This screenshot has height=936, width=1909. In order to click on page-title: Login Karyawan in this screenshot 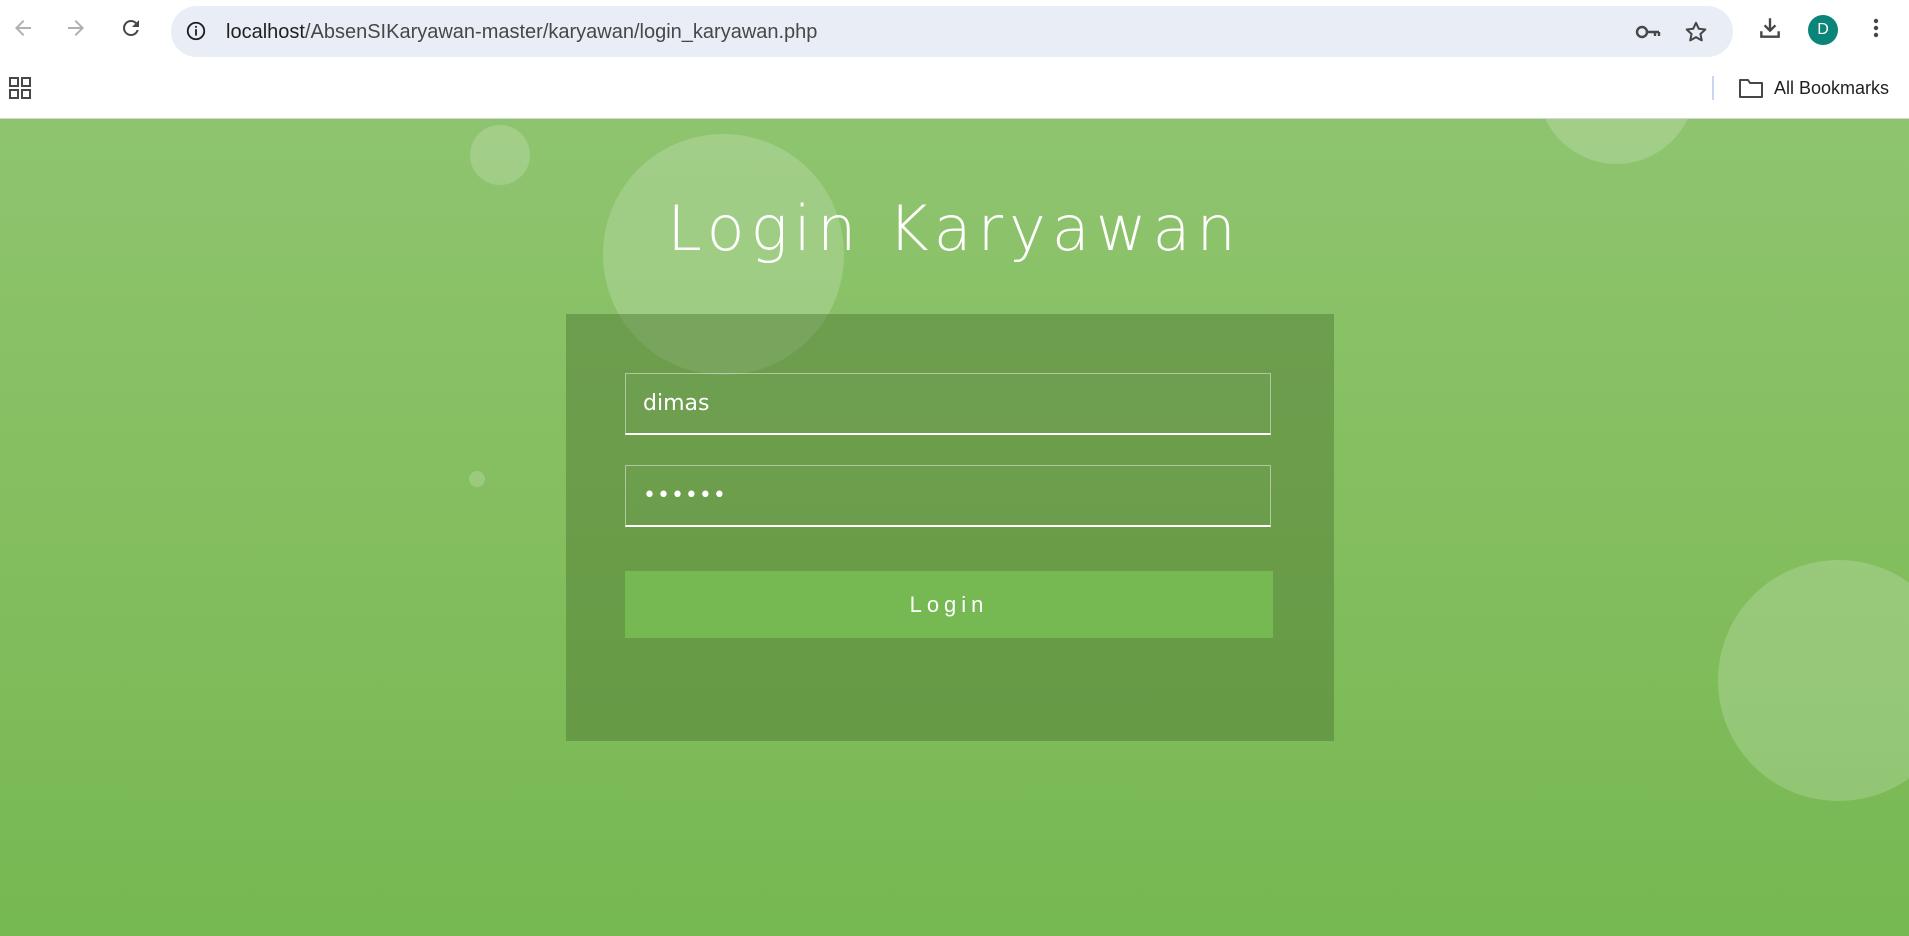, I will do `click(954, 228)`.